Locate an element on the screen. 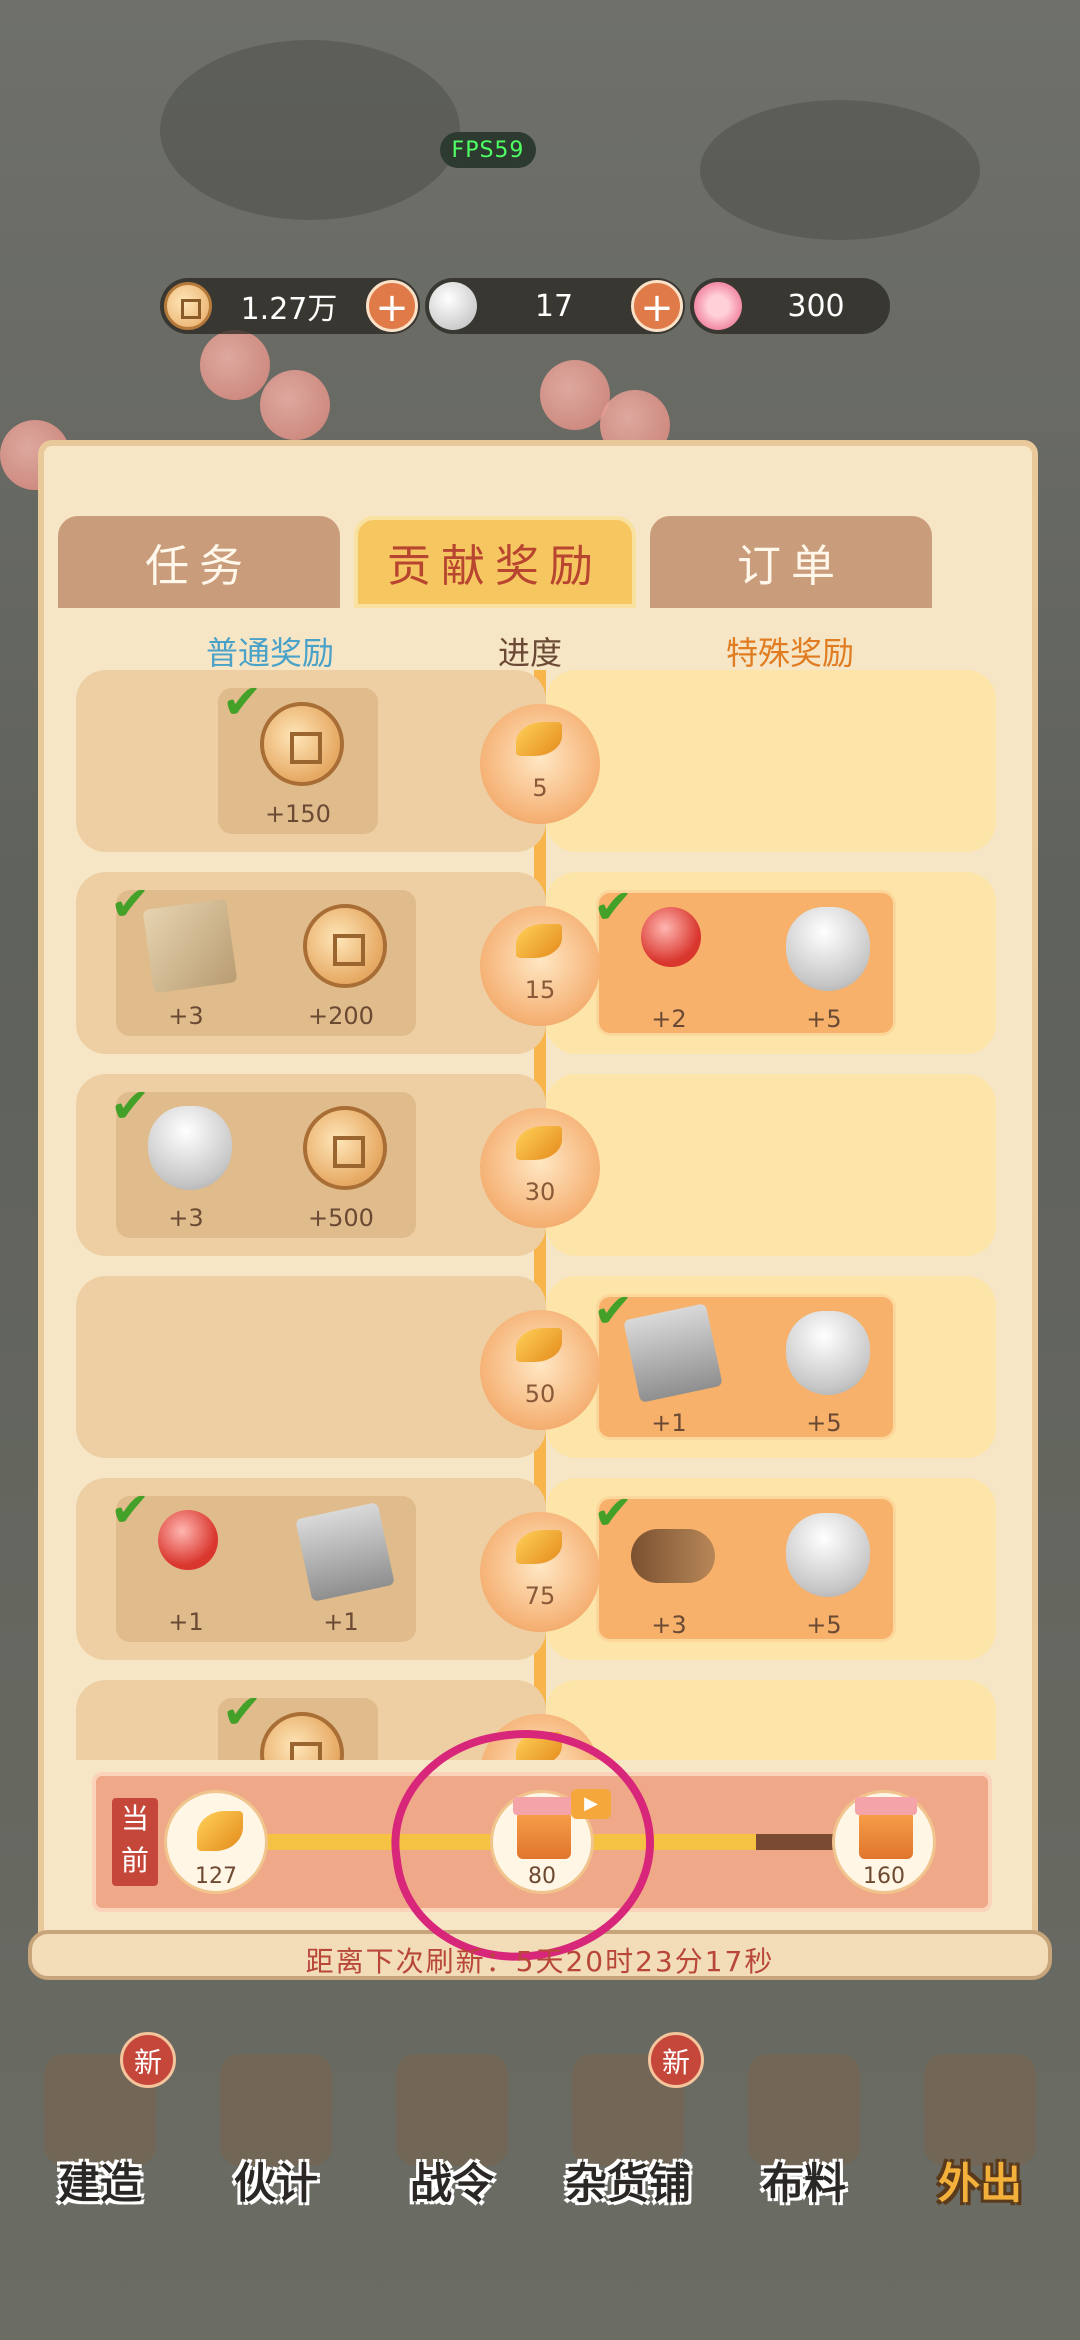 Image resolution: width=1080 pixels, height=2340 pixels. currency-bar: 1.27万 + 17 + 300 is located at coordinates (527, 306).